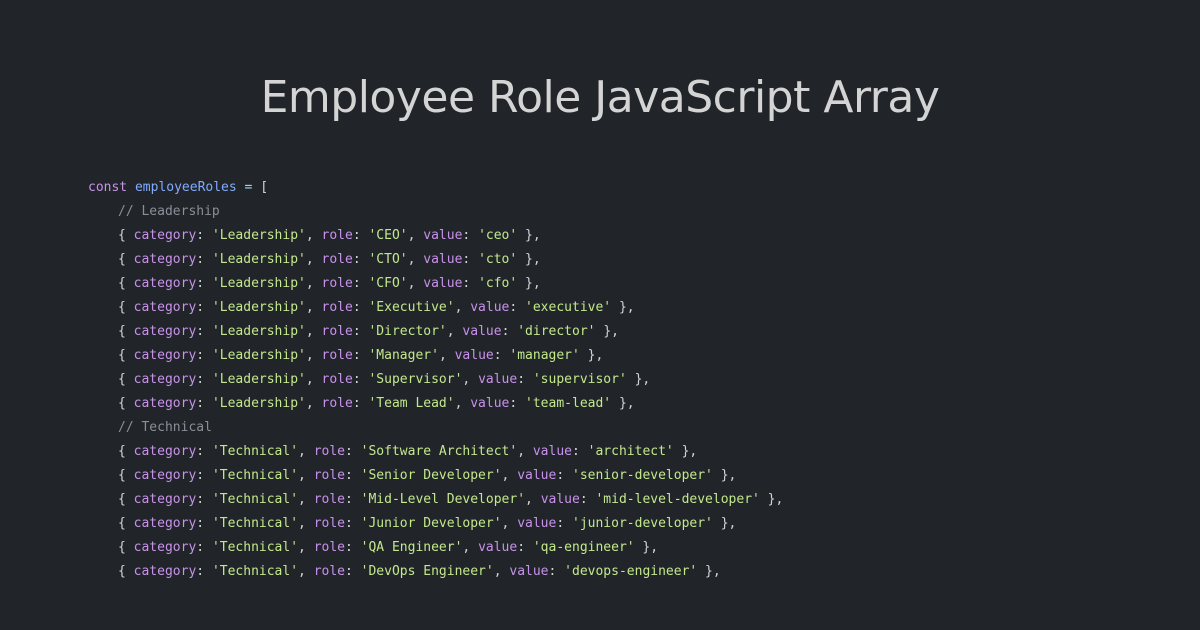 Image resolution: width=1200 pixels, height=630 pixels. Describe the element at coordinates (407, 331) in the screenshot. I see `role-string: 'Director'` at that location.